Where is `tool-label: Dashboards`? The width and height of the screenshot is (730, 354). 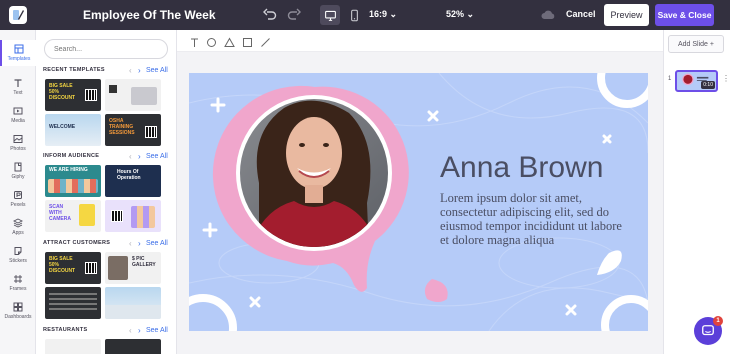
tool-label: Dashboards is located at coordinates (18, 317).